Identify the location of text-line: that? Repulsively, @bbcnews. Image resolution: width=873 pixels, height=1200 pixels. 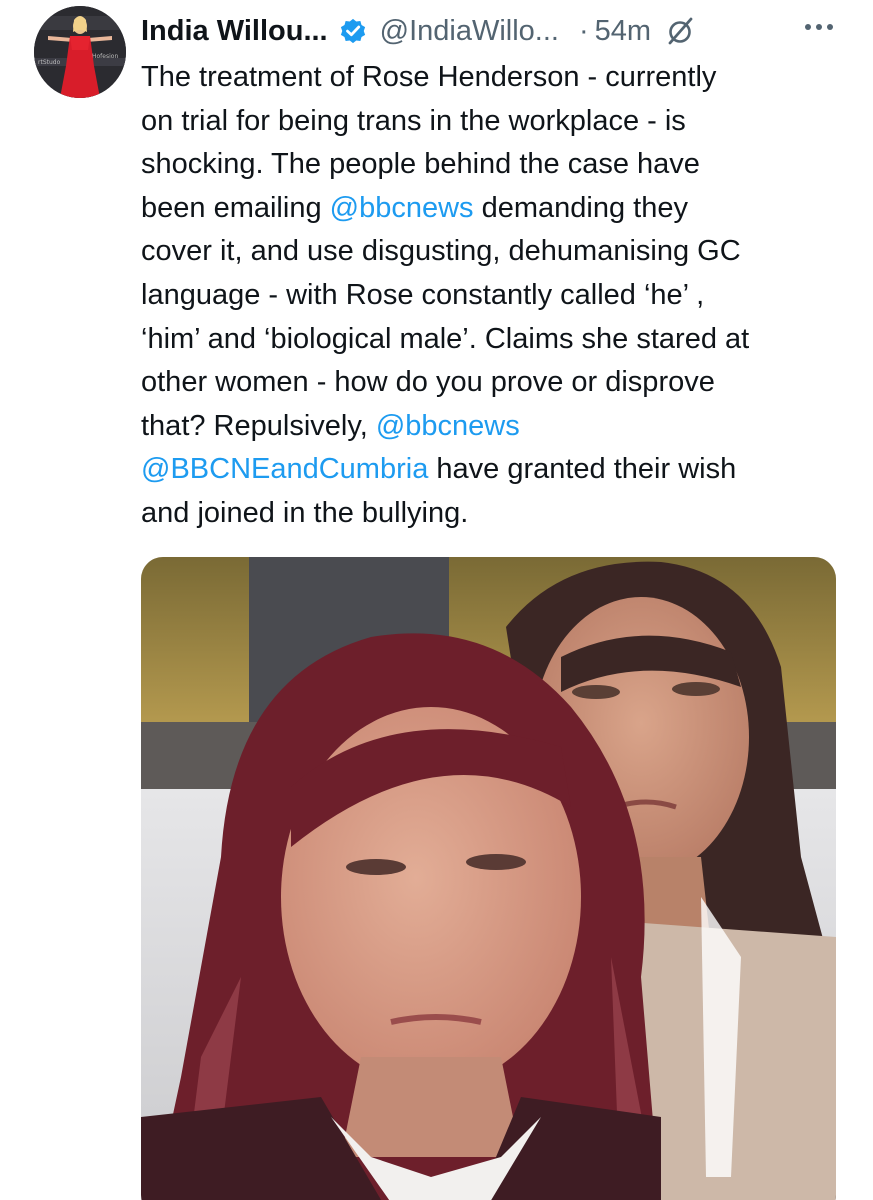
(491, 427).